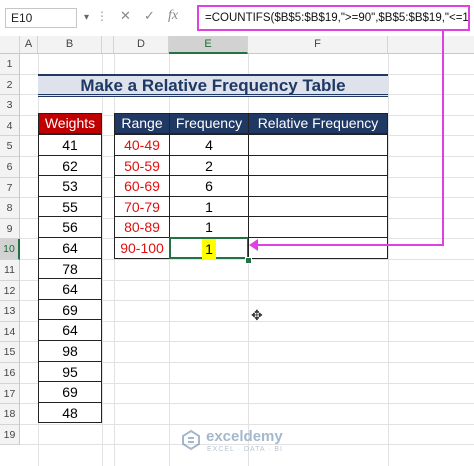 The width and height of the screenshot is (474, 466). What do you see at coordinates (318, 45) in the screenshot?
I see `column-header-f: F` at bounding box center [318, 45].